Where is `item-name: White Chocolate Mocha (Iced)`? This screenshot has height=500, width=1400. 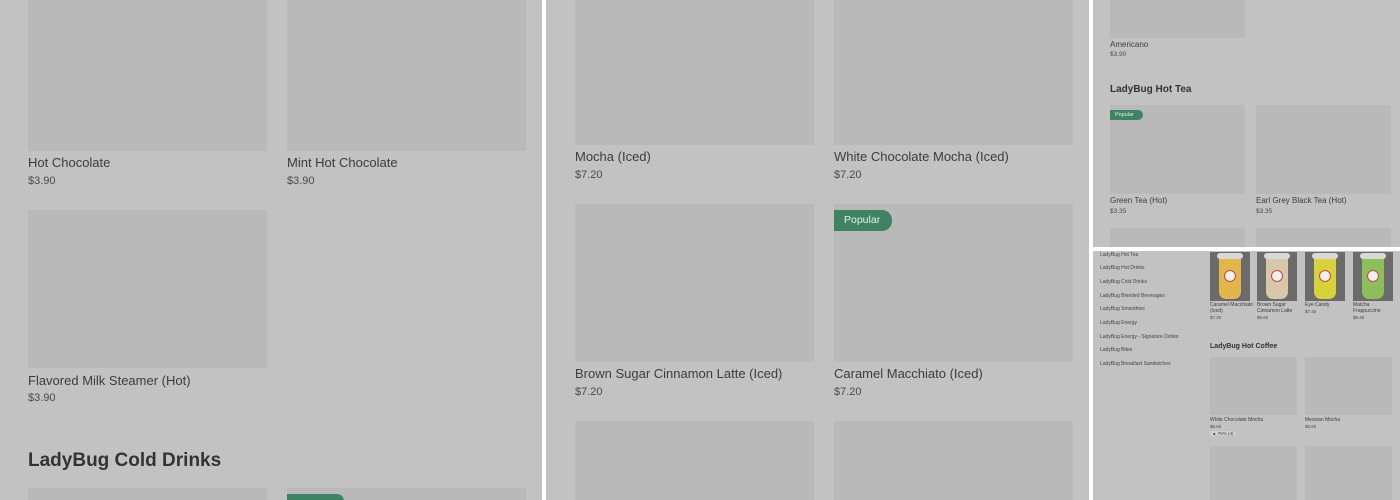
item-name: White Chocolate Mocha (Iced) is located at coordinates (921, 156).